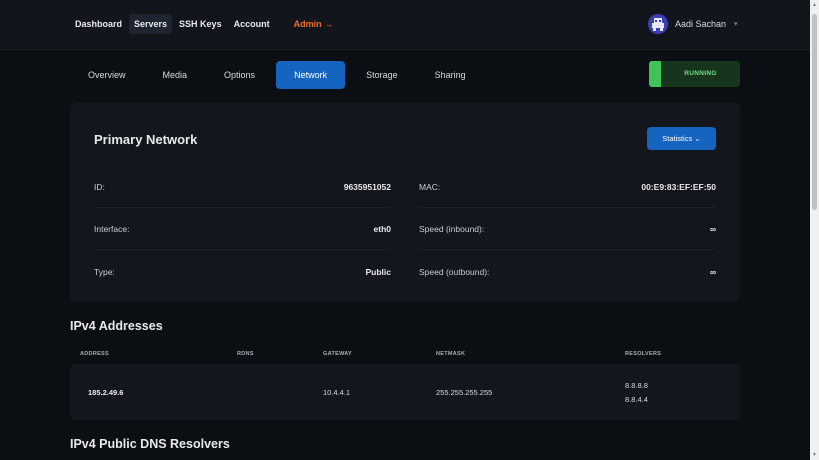 The height and width of the screenshot is (460, 819). I want to click on column-header-resolvers: RESOLVERS, so click(643, 354).